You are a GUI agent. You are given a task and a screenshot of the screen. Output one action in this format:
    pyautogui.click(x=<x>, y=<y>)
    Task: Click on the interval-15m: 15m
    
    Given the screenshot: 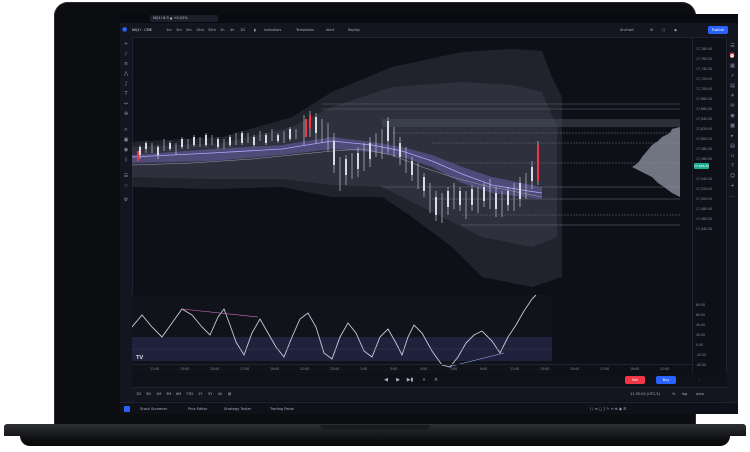 What is the action you would take?
    pyautogui.click(x=200, y=30)
    